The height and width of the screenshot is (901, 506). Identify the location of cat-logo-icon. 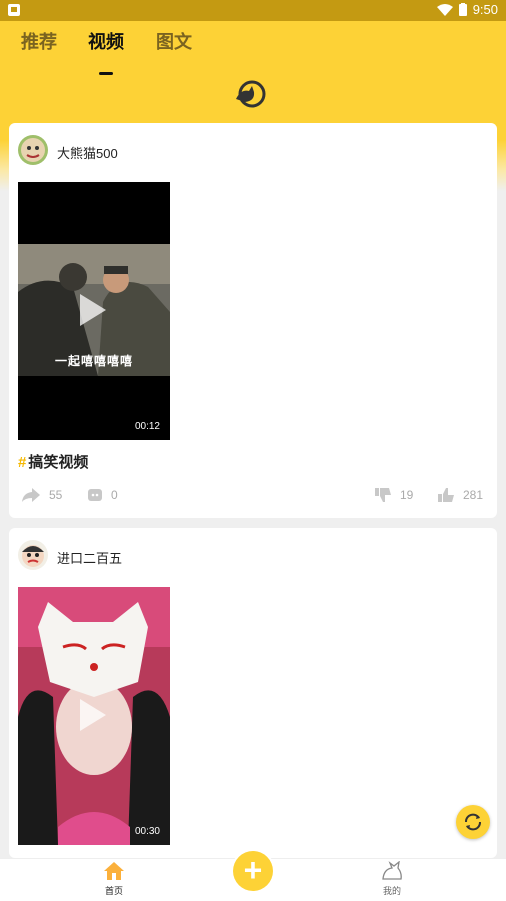
(251, 94).